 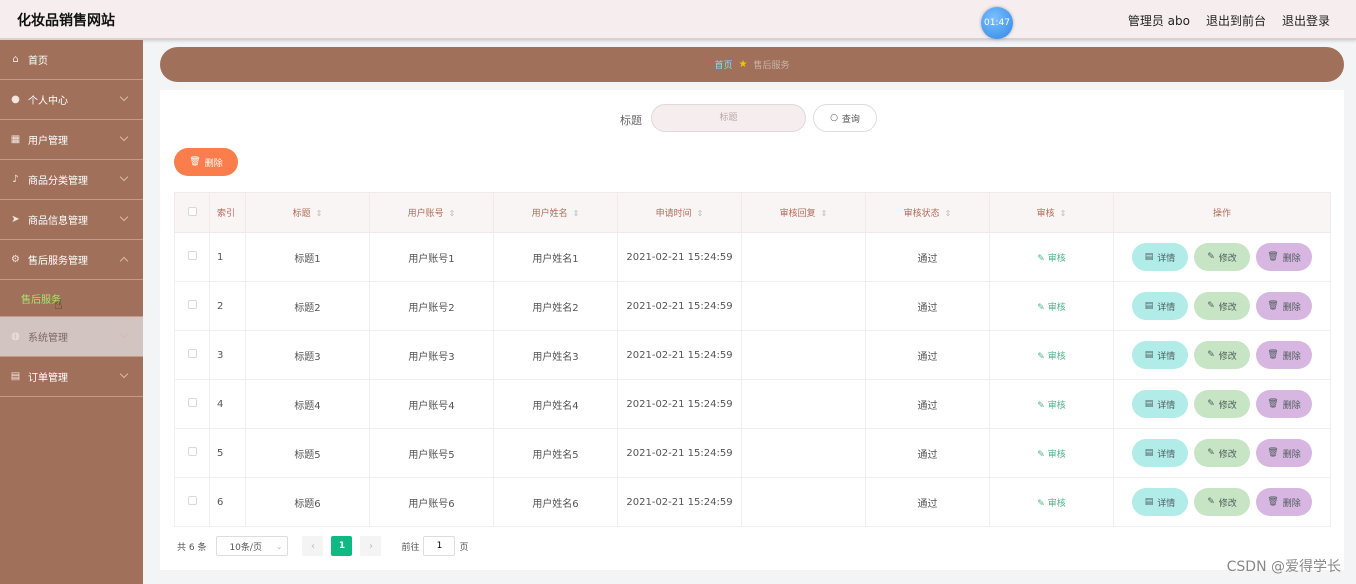 What do you see at coordinates (313, 546) in the screenshot?
I see `prev-page-button: ‹` at bounding box center [313, 546].